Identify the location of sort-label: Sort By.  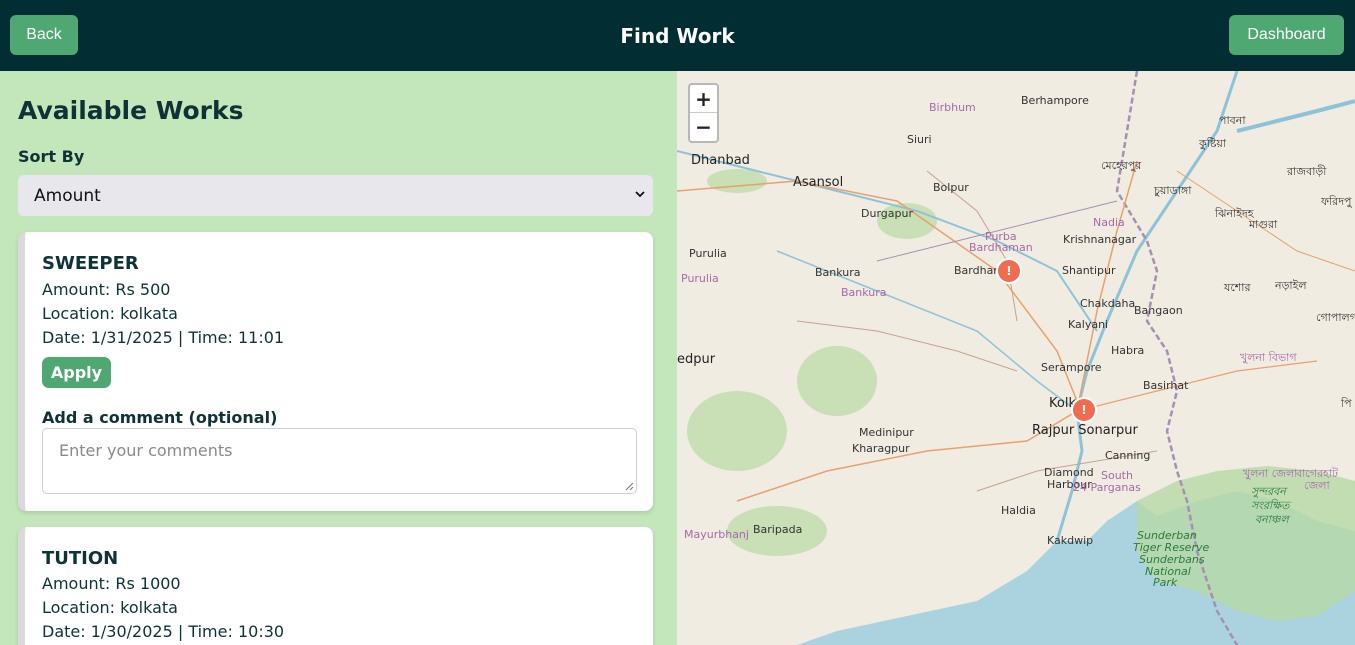
(51, 156).